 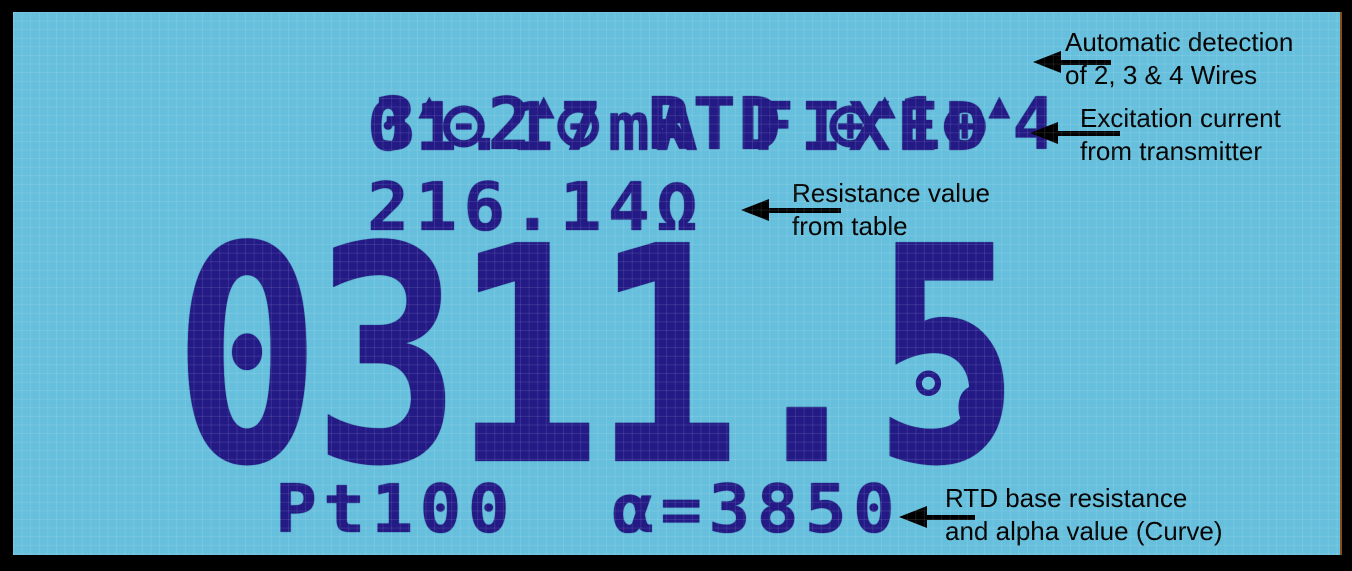 I want to click on annotation-line: from transmitter, so click(x=1171, y=151).